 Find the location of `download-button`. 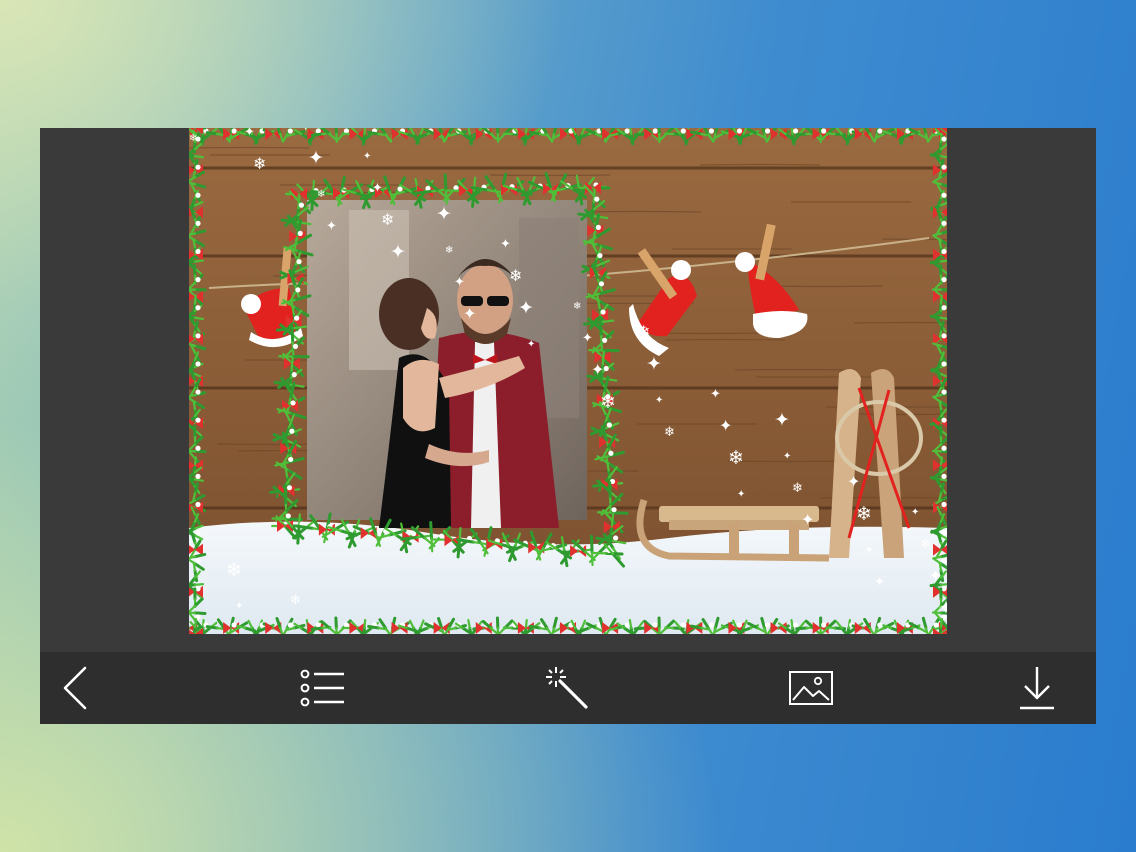

download-button is located at coordinates (1037, 688).